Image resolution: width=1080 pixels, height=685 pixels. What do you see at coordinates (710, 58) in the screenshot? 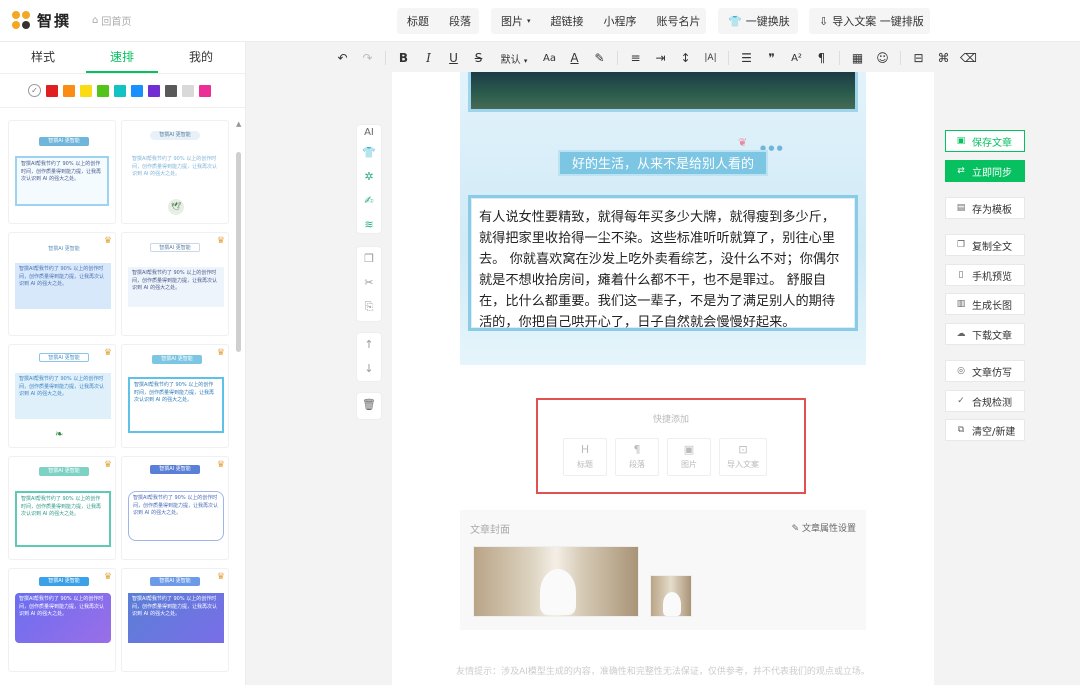
I see `letter-spacing-icon: |A|` at bounding box center [710, 58].